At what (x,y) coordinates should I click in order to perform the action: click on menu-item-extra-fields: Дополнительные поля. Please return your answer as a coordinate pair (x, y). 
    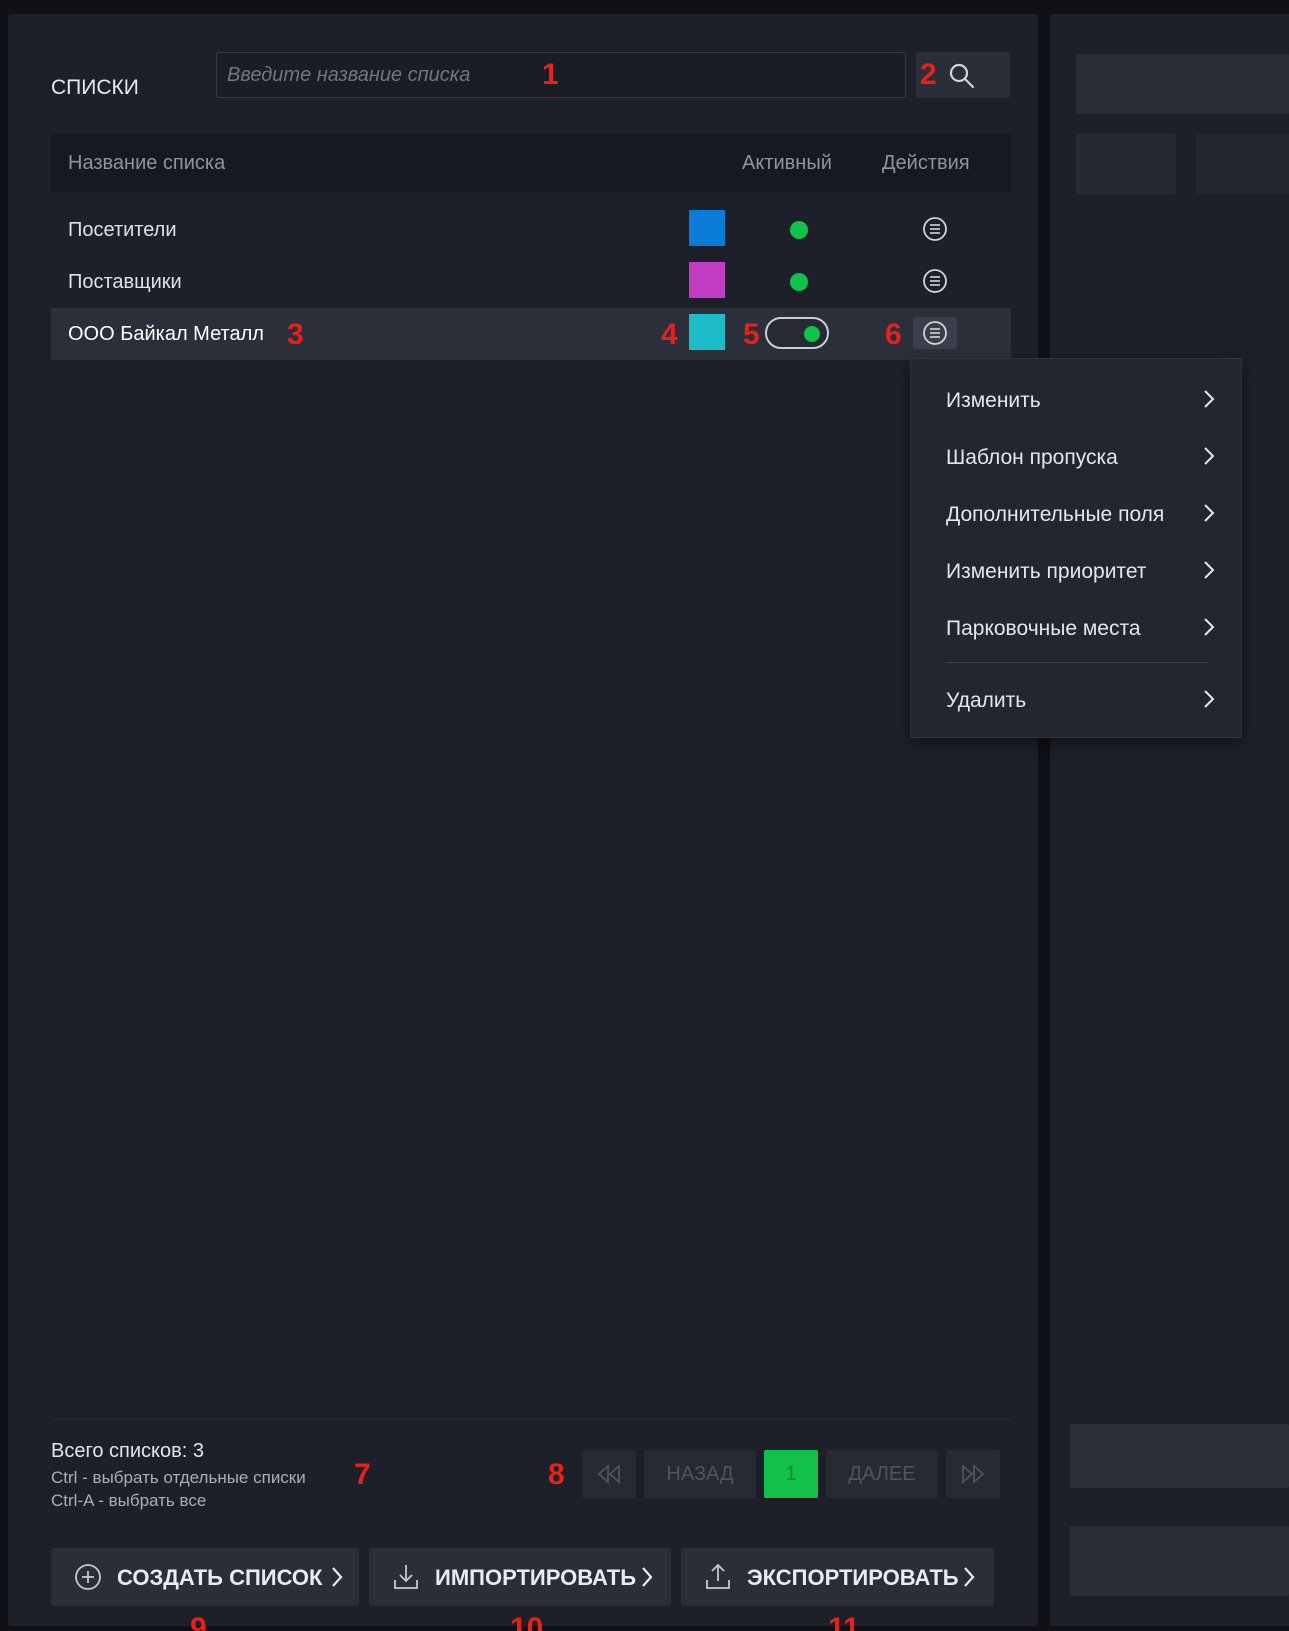
    Looking at the image, I should click on (1081, 513).